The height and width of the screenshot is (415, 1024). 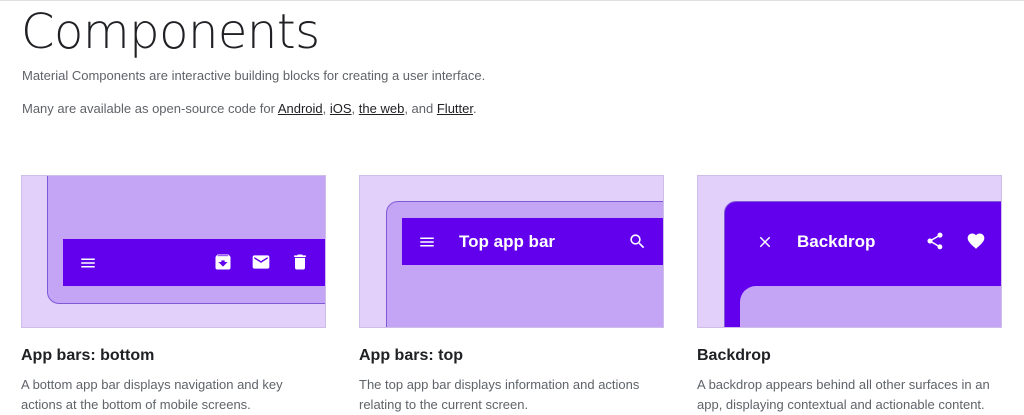 I want to click on bottom-app-bar, so click(x=194, y=262).